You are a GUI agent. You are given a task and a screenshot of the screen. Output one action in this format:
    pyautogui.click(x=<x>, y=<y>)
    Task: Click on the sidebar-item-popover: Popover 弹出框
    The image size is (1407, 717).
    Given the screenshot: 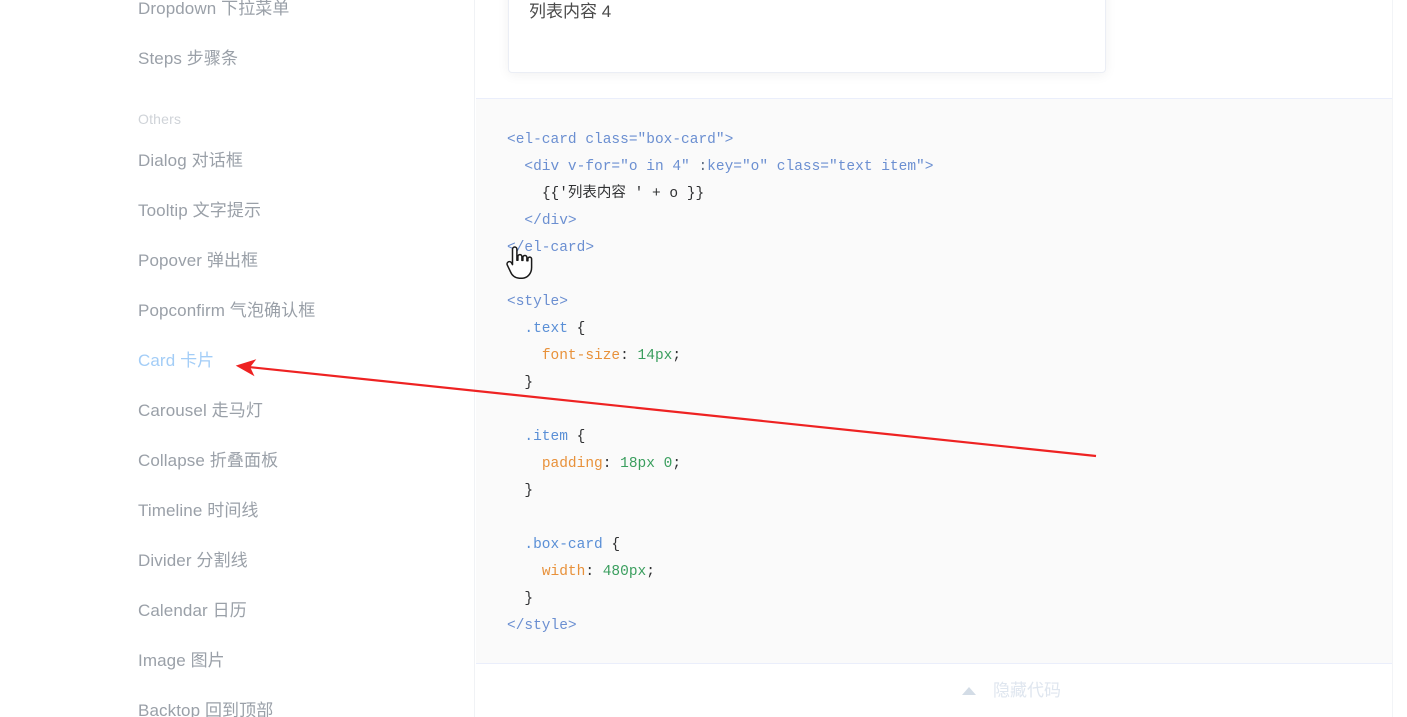 What is the action you would take?
    pyautogui.click(x=198, y=261)
    